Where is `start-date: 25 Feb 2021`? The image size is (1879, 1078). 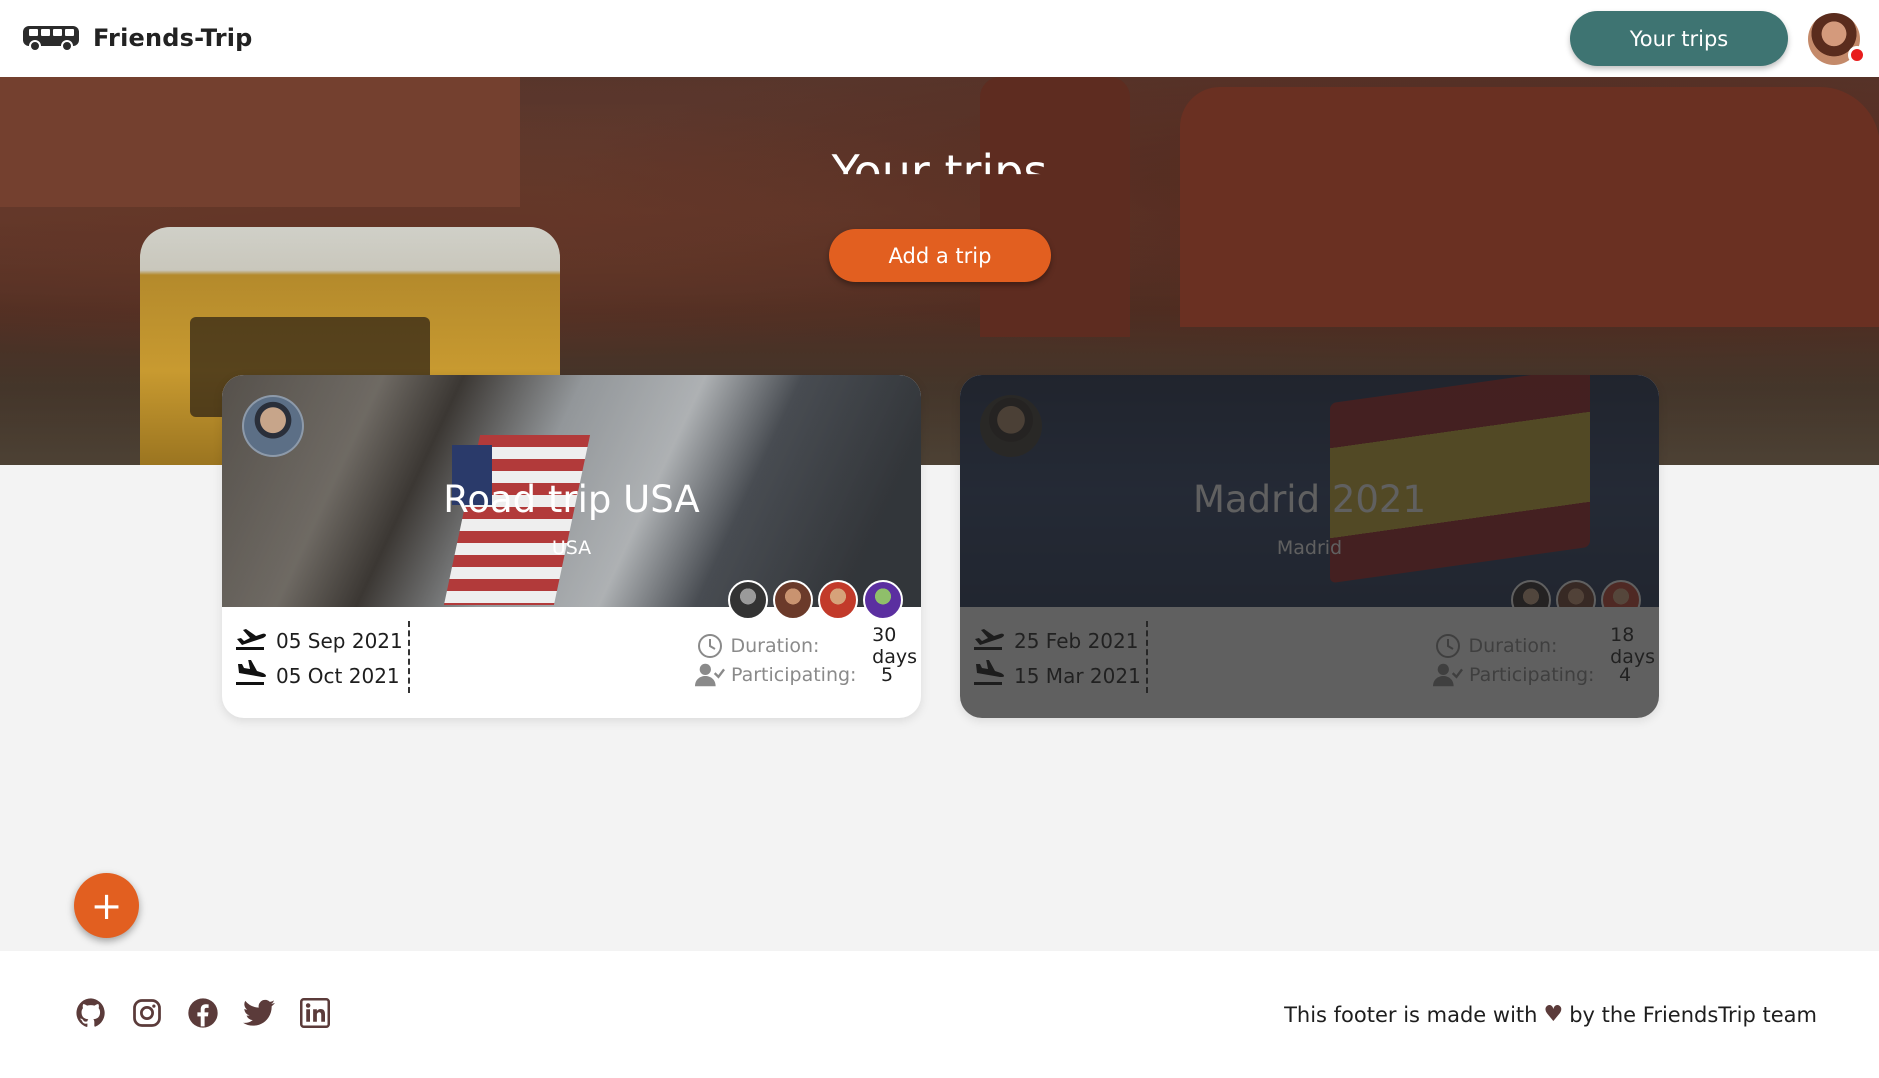
start-date: 25 Feb 2021 is located at coordinates (1076, 640).